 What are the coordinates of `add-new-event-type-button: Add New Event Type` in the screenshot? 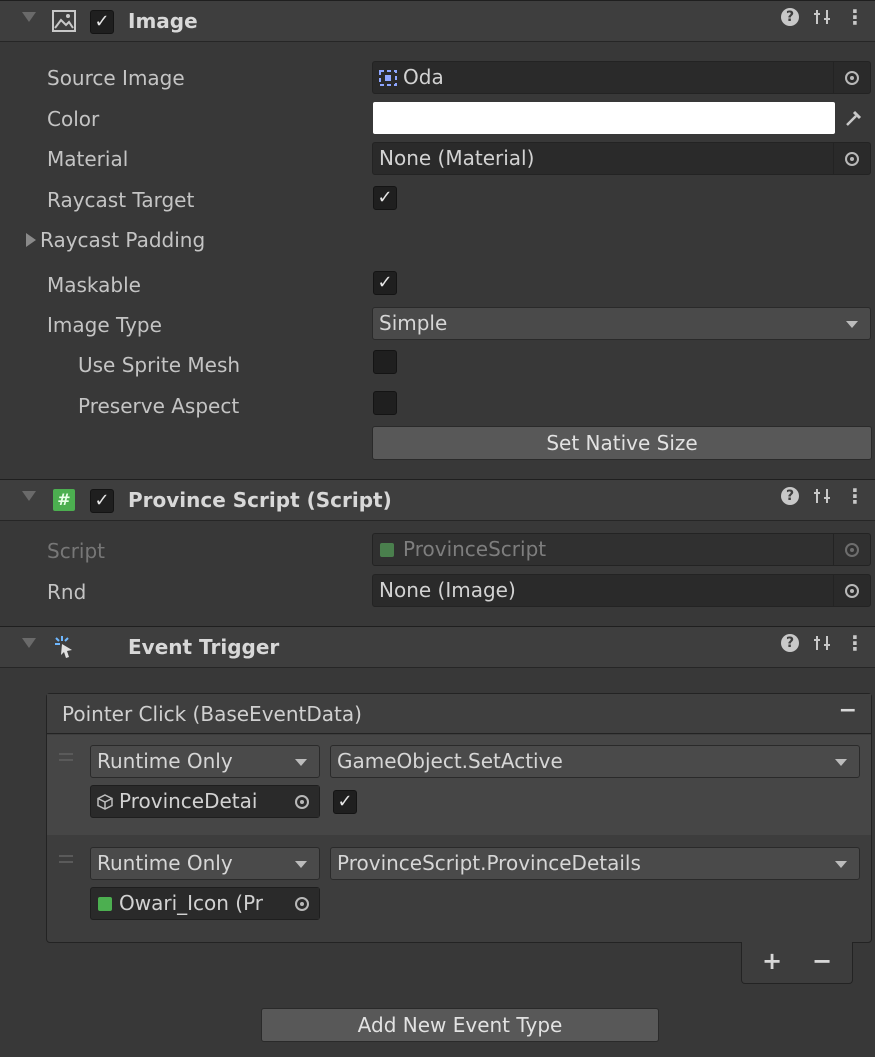 It's located at (460, 1025).